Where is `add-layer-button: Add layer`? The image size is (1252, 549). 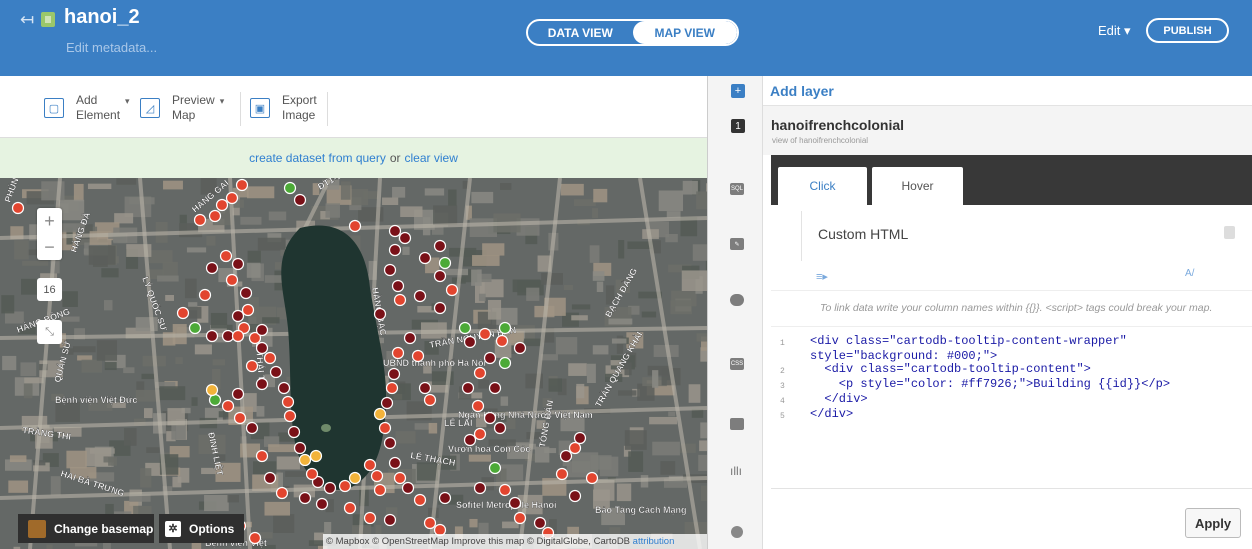
add-layer-button: Add layer is located at coordinates (802, 91).